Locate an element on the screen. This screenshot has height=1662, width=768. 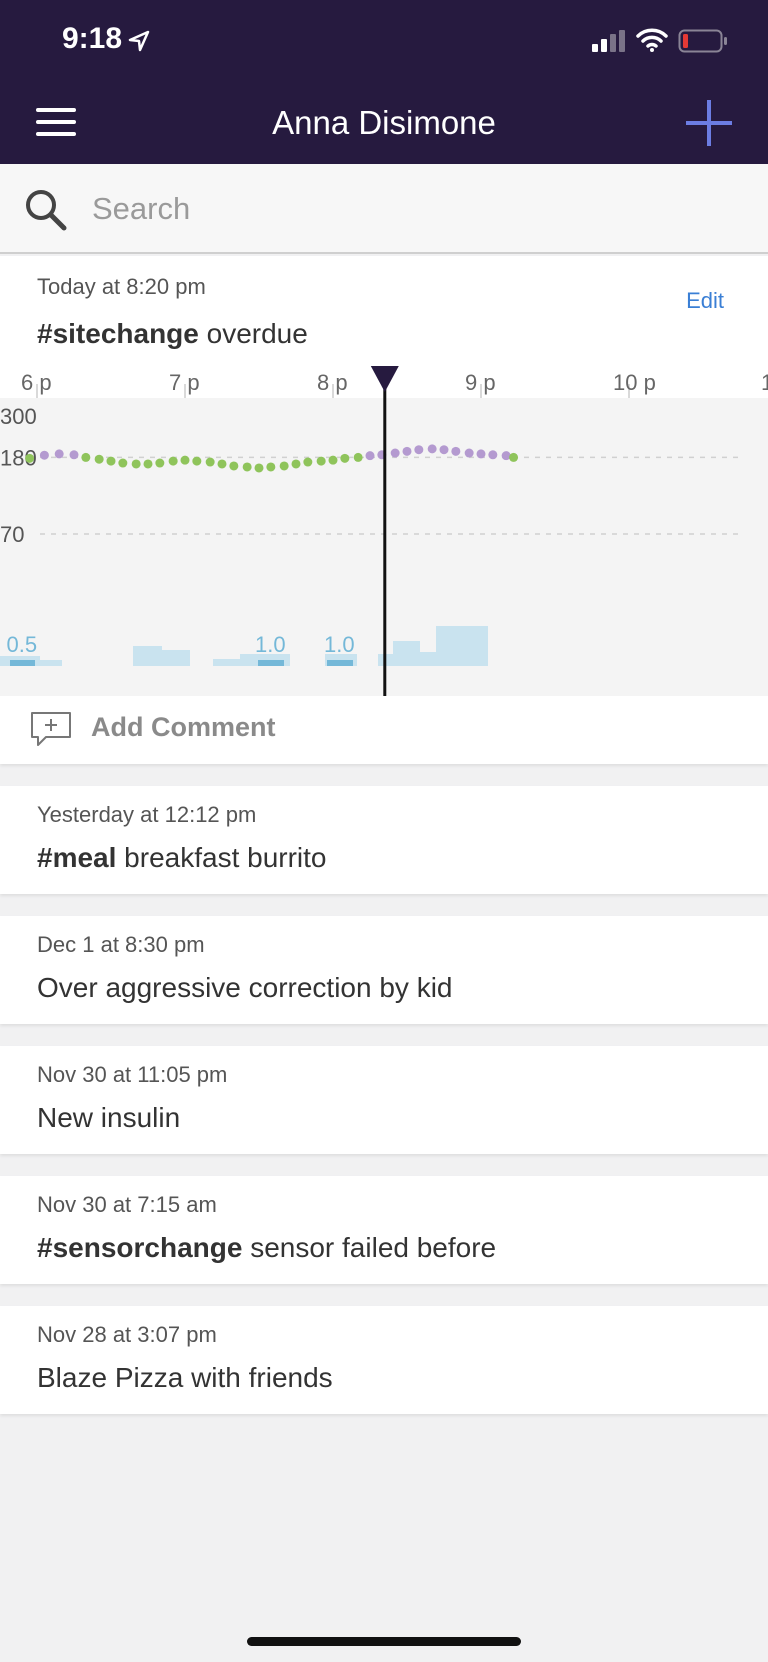
note-text: #sitechange overdue is located at coordinates (172, 334).